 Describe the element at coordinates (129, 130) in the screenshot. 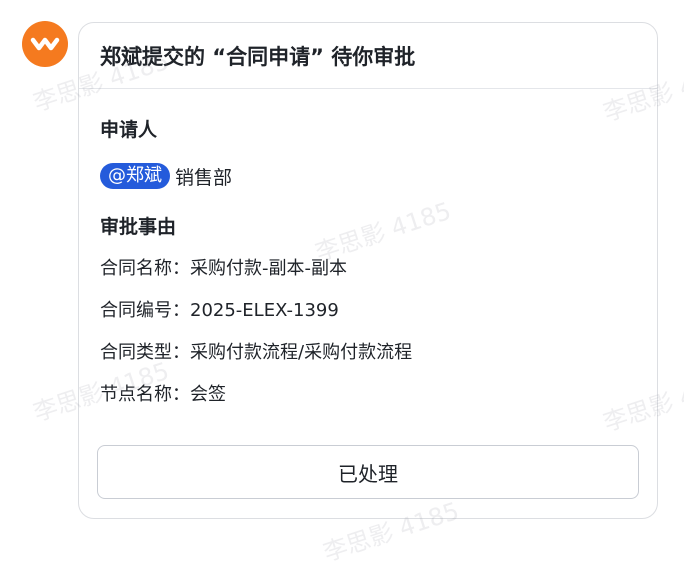

I see `applicant-section-title: 申请人` at that location.